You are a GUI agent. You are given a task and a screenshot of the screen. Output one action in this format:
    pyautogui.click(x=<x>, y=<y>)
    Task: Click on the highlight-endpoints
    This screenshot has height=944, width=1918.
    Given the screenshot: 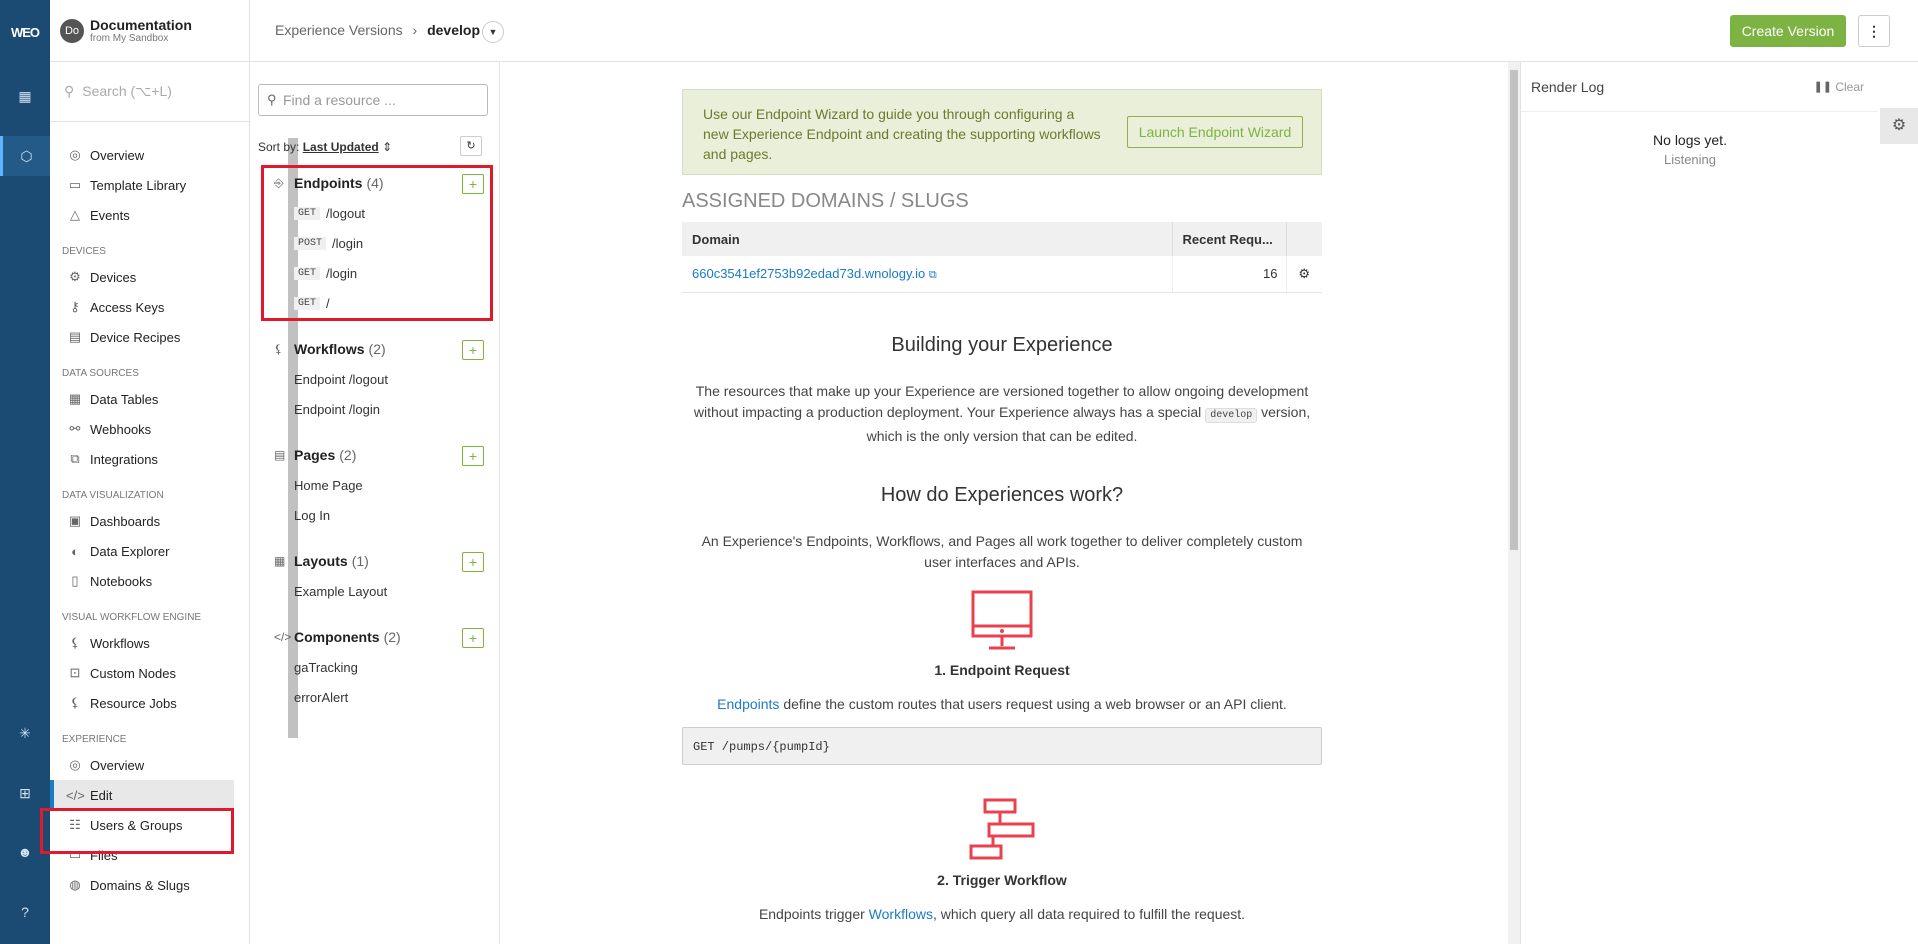 What is the action you would take?
    pyautogui.click(x=377, y=243)
    